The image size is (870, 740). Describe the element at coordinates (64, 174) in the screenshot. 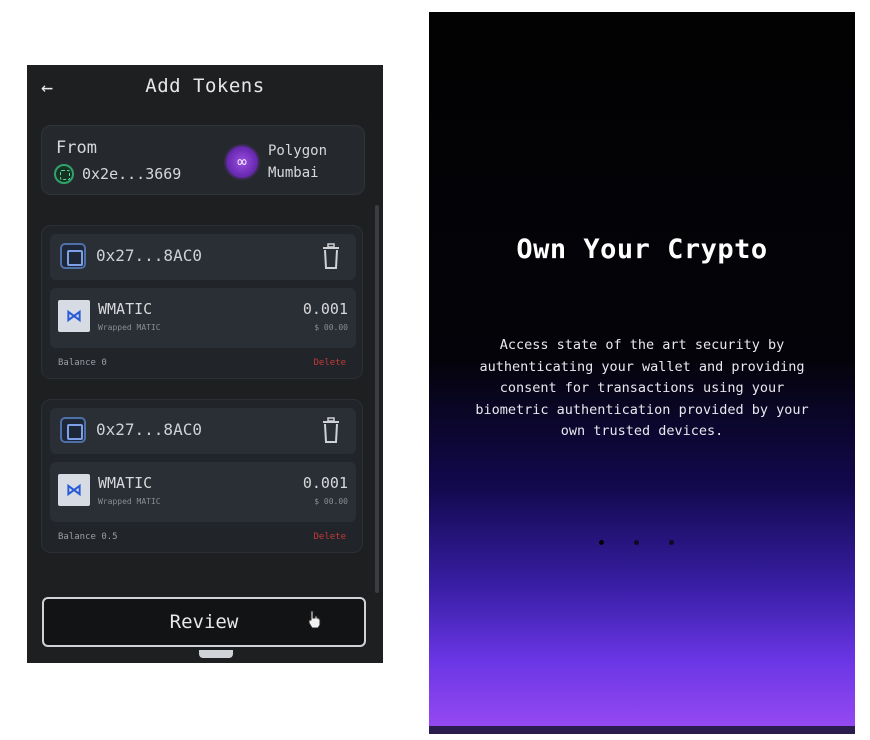

I see `wallet-avatar-icon` at that location.